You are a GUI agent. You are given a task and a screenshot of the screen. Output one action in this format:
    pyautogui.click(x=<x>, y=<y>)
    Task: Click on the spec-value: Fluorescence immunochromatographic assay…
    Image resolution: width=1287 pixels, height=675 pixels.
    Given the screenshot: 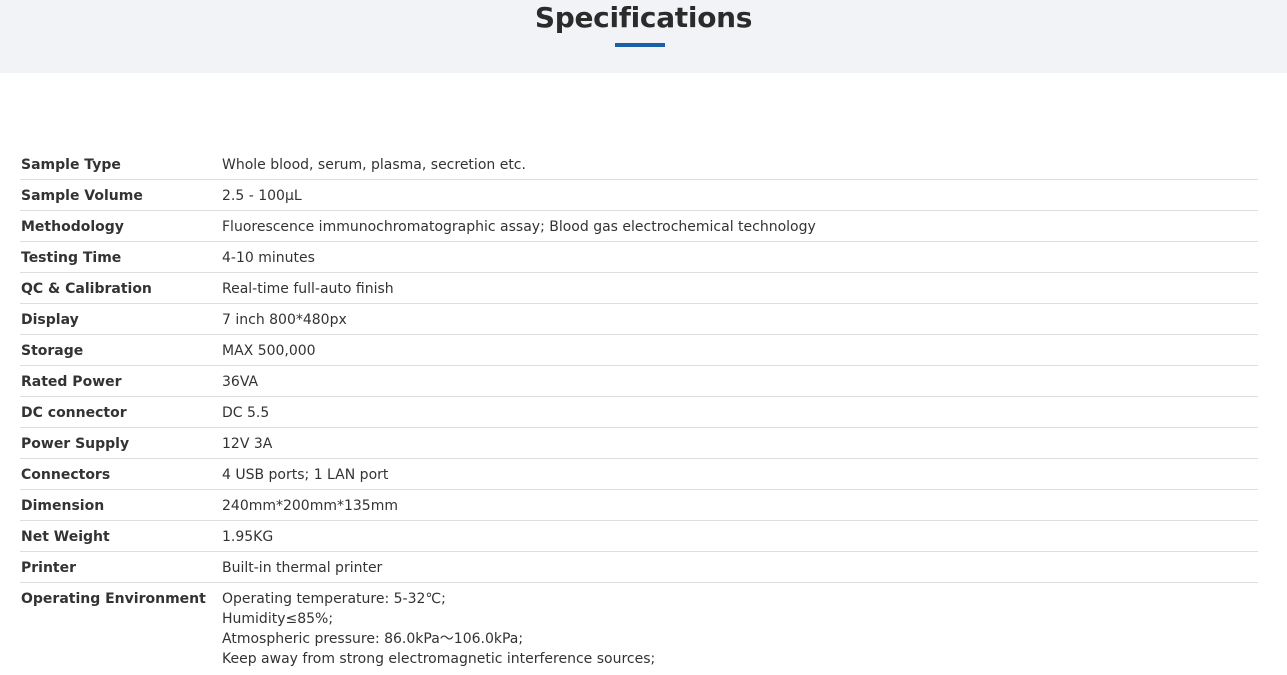 What is the action you would take?
    pyautogui.click(x=740, y=227)
    